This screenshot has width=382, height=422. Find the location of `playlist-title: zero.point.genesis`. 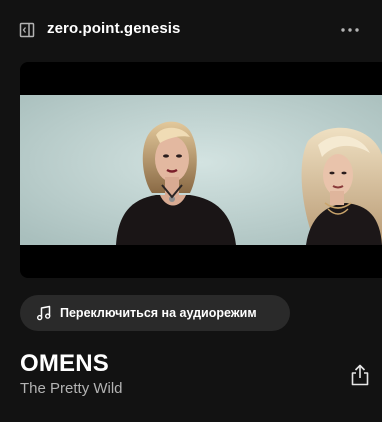

playlist-title: zero.point.genesis is located at coordinates (114, 28).